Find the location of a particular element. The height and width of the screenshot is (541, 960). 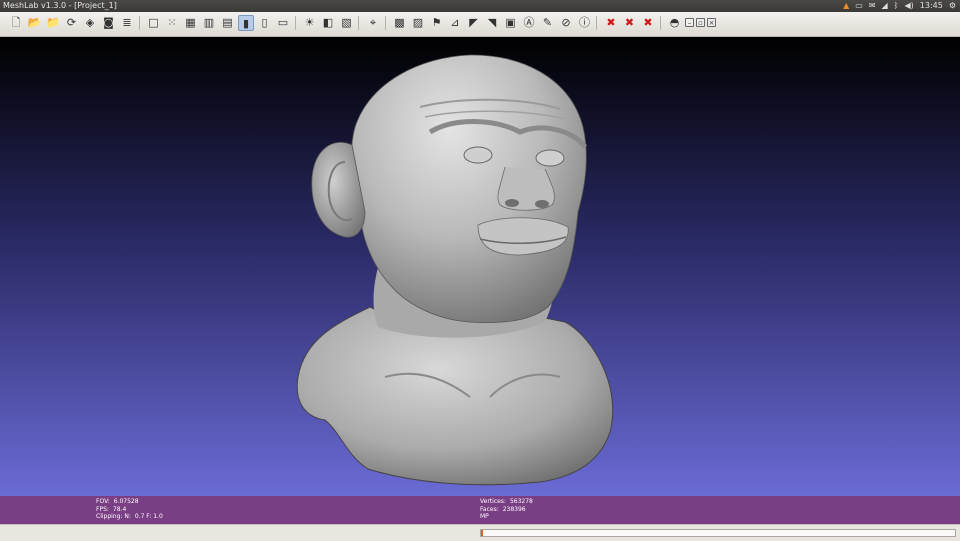

paint-button: ✎ is located at coordinates (548, 23).